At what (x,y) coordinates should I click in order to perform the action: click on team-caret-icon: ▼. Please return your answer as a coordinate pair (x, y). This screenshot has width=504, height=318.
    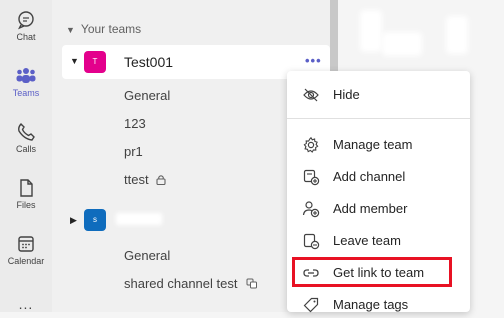
    Looking at the image, I should click on (74, 61).